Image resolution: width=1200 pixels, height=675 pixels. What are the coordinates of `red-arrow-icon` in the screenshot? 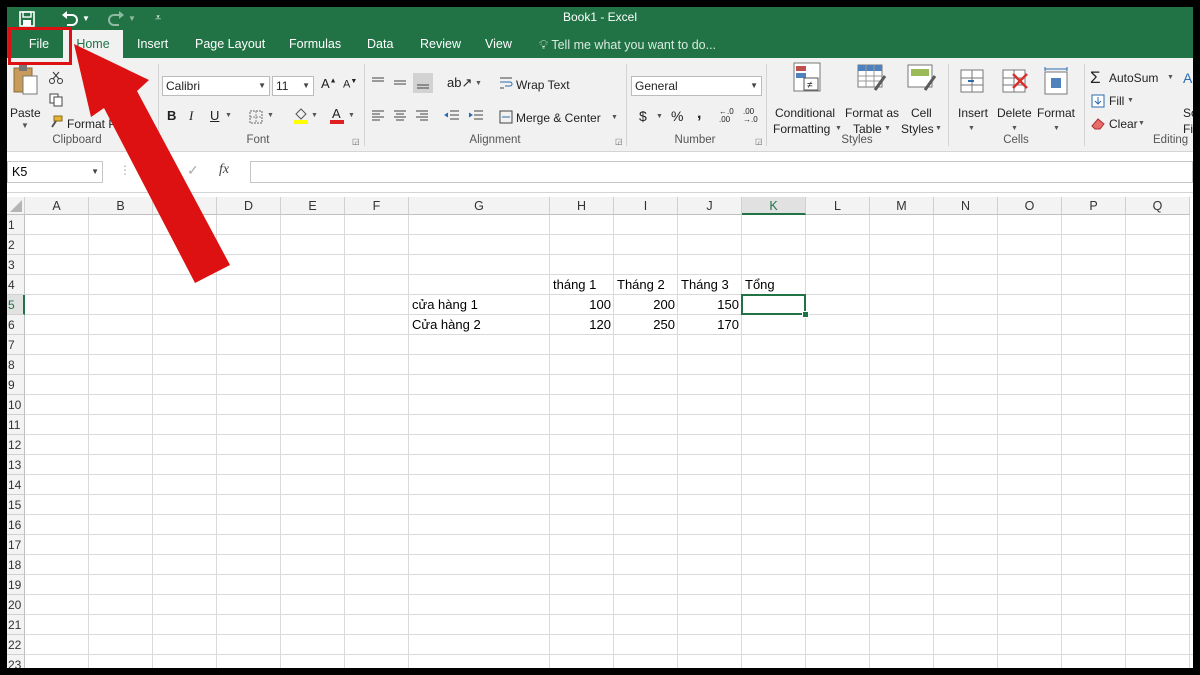 It's located at (152, 163).